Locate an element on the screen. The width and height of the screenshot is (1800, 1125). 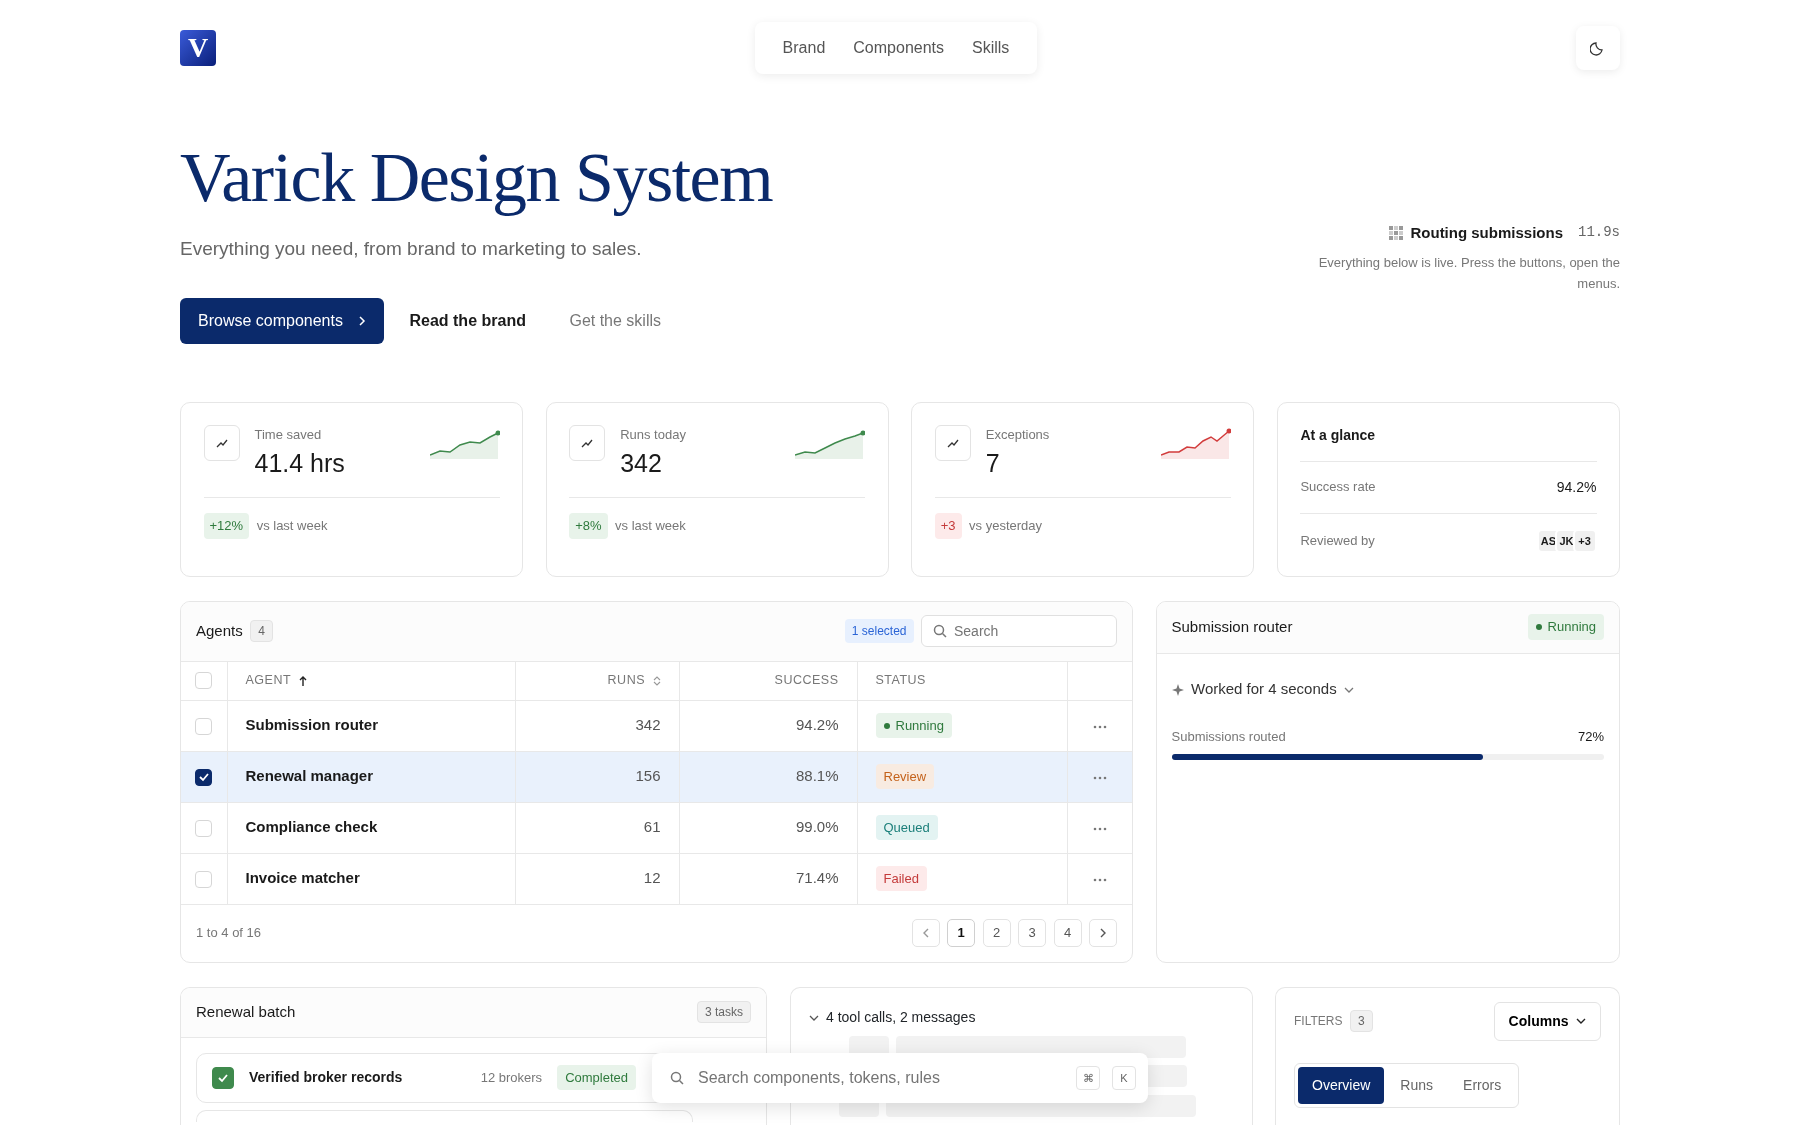
pagination-summary: 1 to 4 of 16 is located at coordinates (229, 933).